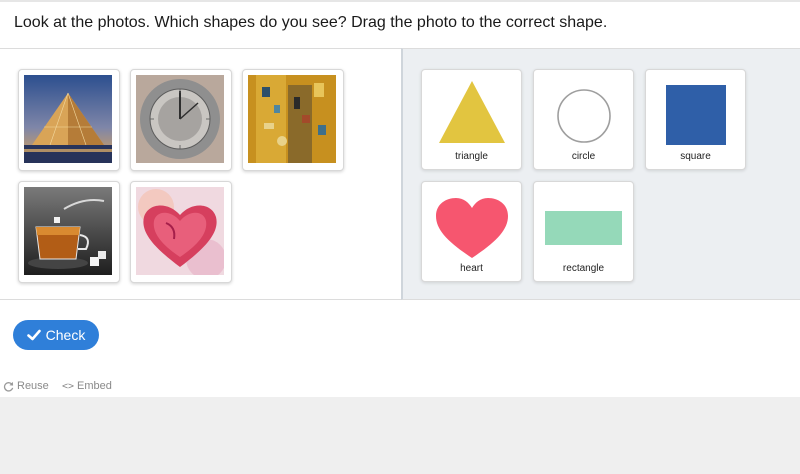  I want to click on klimt-painting-photo, so click(293, 120).